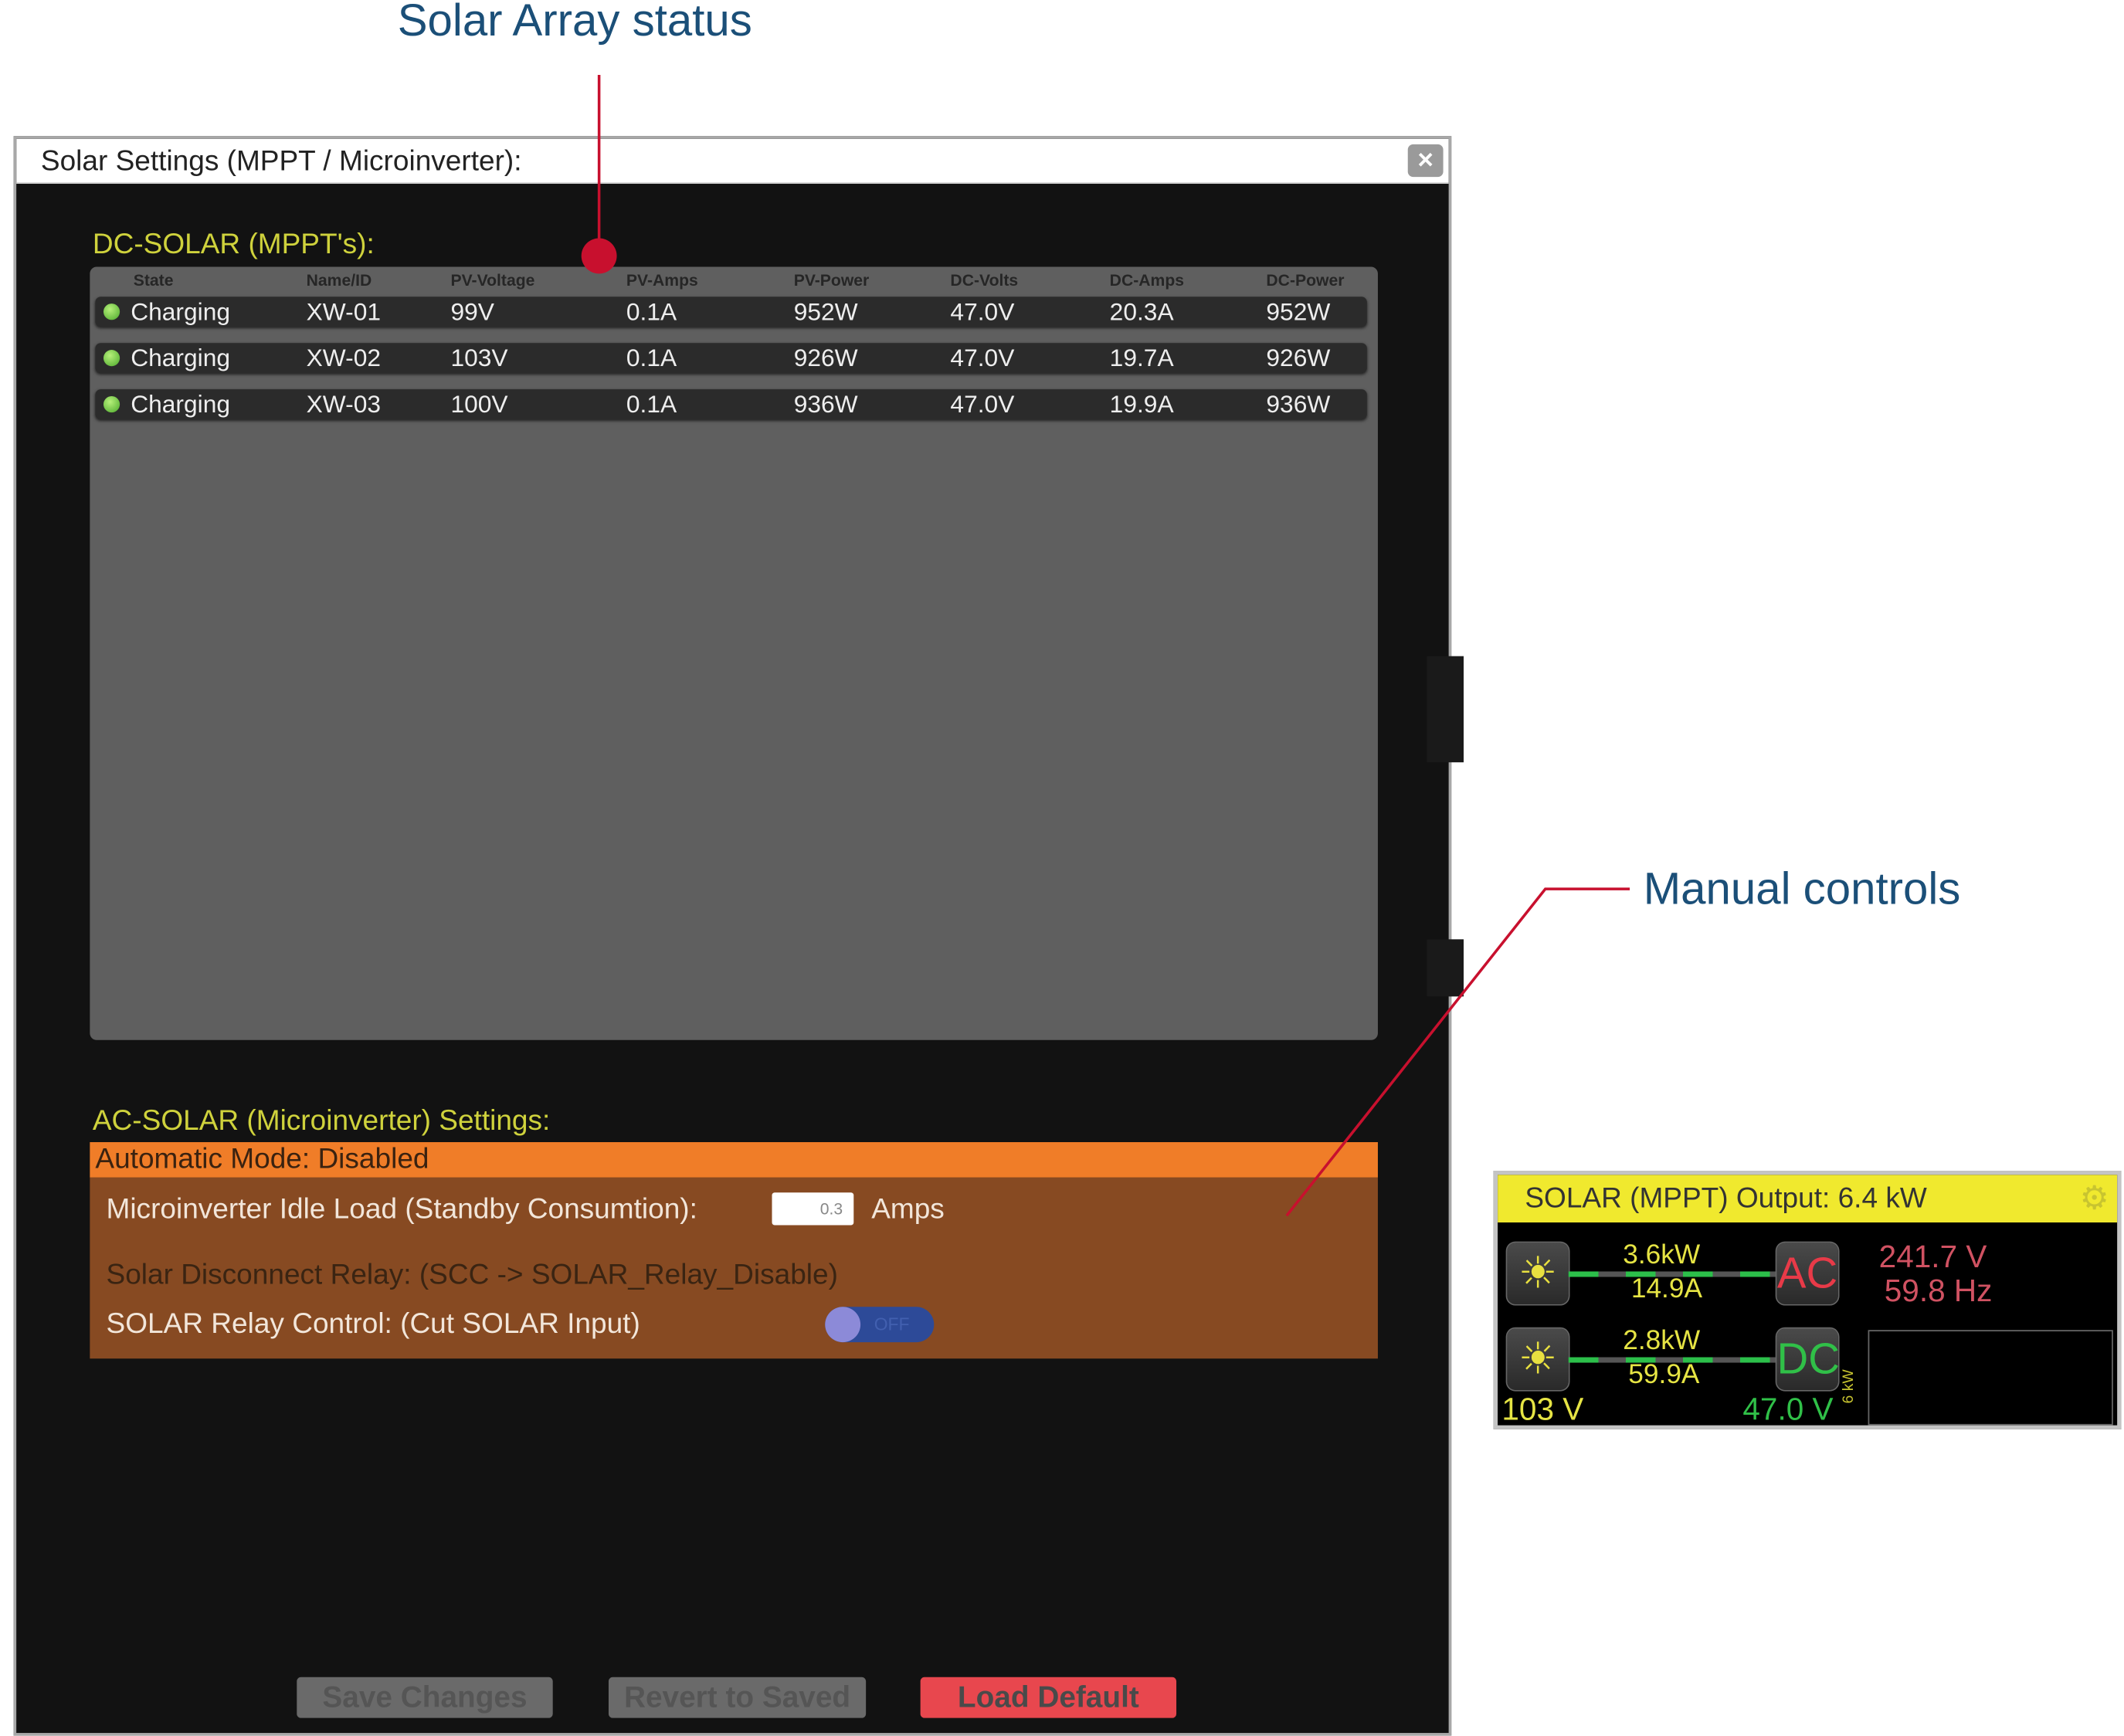 The width and height of the screenshot is (2124, 1736). What do you see at coordinates (1726, 1198) in the screenshot?
I see `widget-title: SOLAR (MPPT) Output: 6.4 kW` at bounding box center [1726, 1198].